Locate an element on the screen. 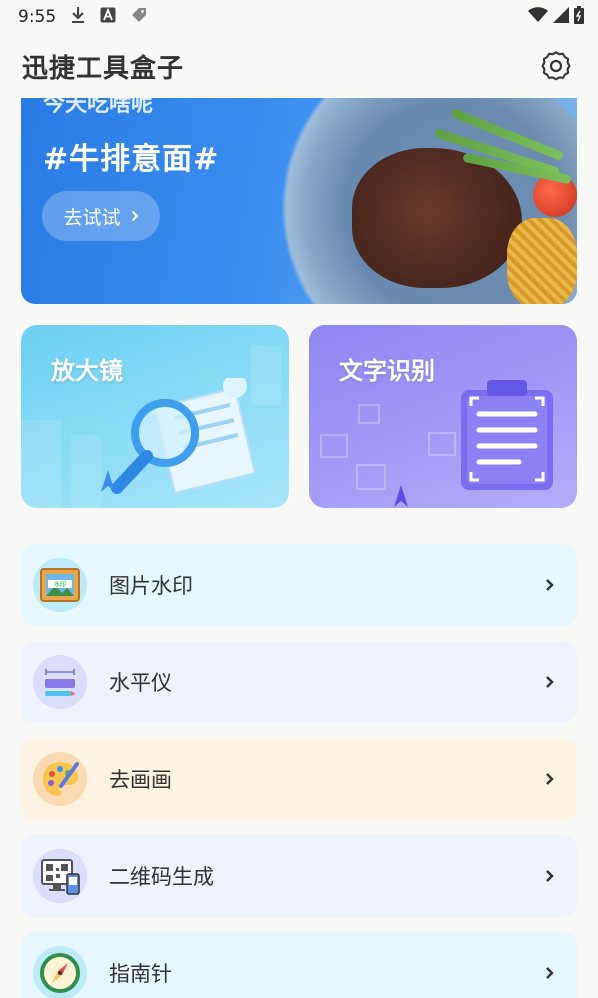 The height and width of the screenshot is (998, 598). svg-text: 水印 is located at coordinates (60, 585).